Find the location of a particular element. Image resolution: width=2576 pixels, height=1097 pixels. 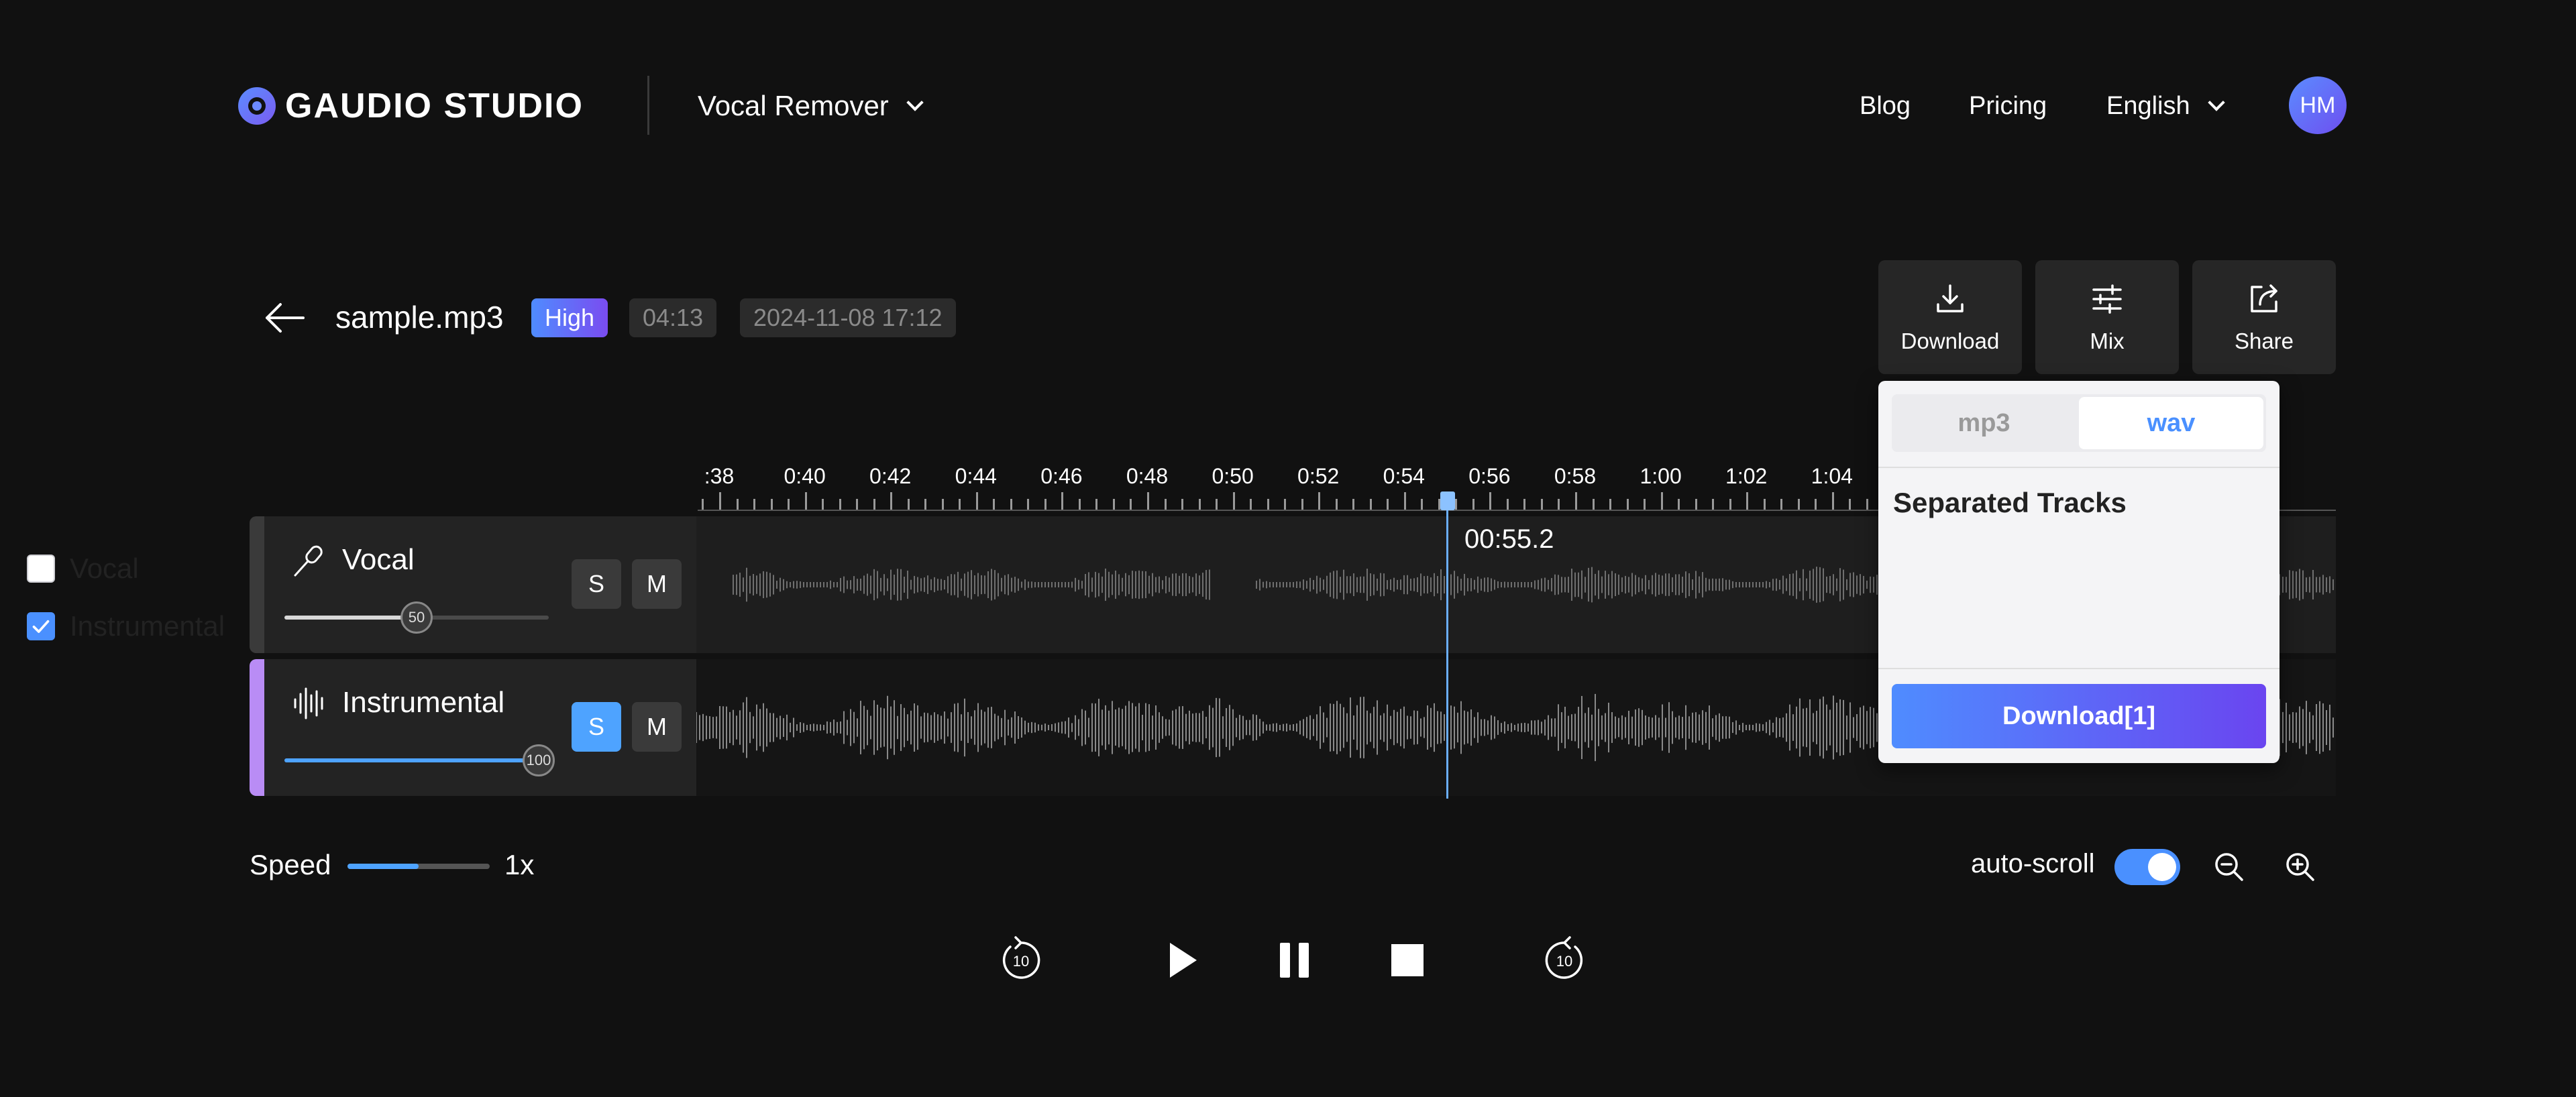

forward-10-icon: 10 is located at coordinates (1564, 960).